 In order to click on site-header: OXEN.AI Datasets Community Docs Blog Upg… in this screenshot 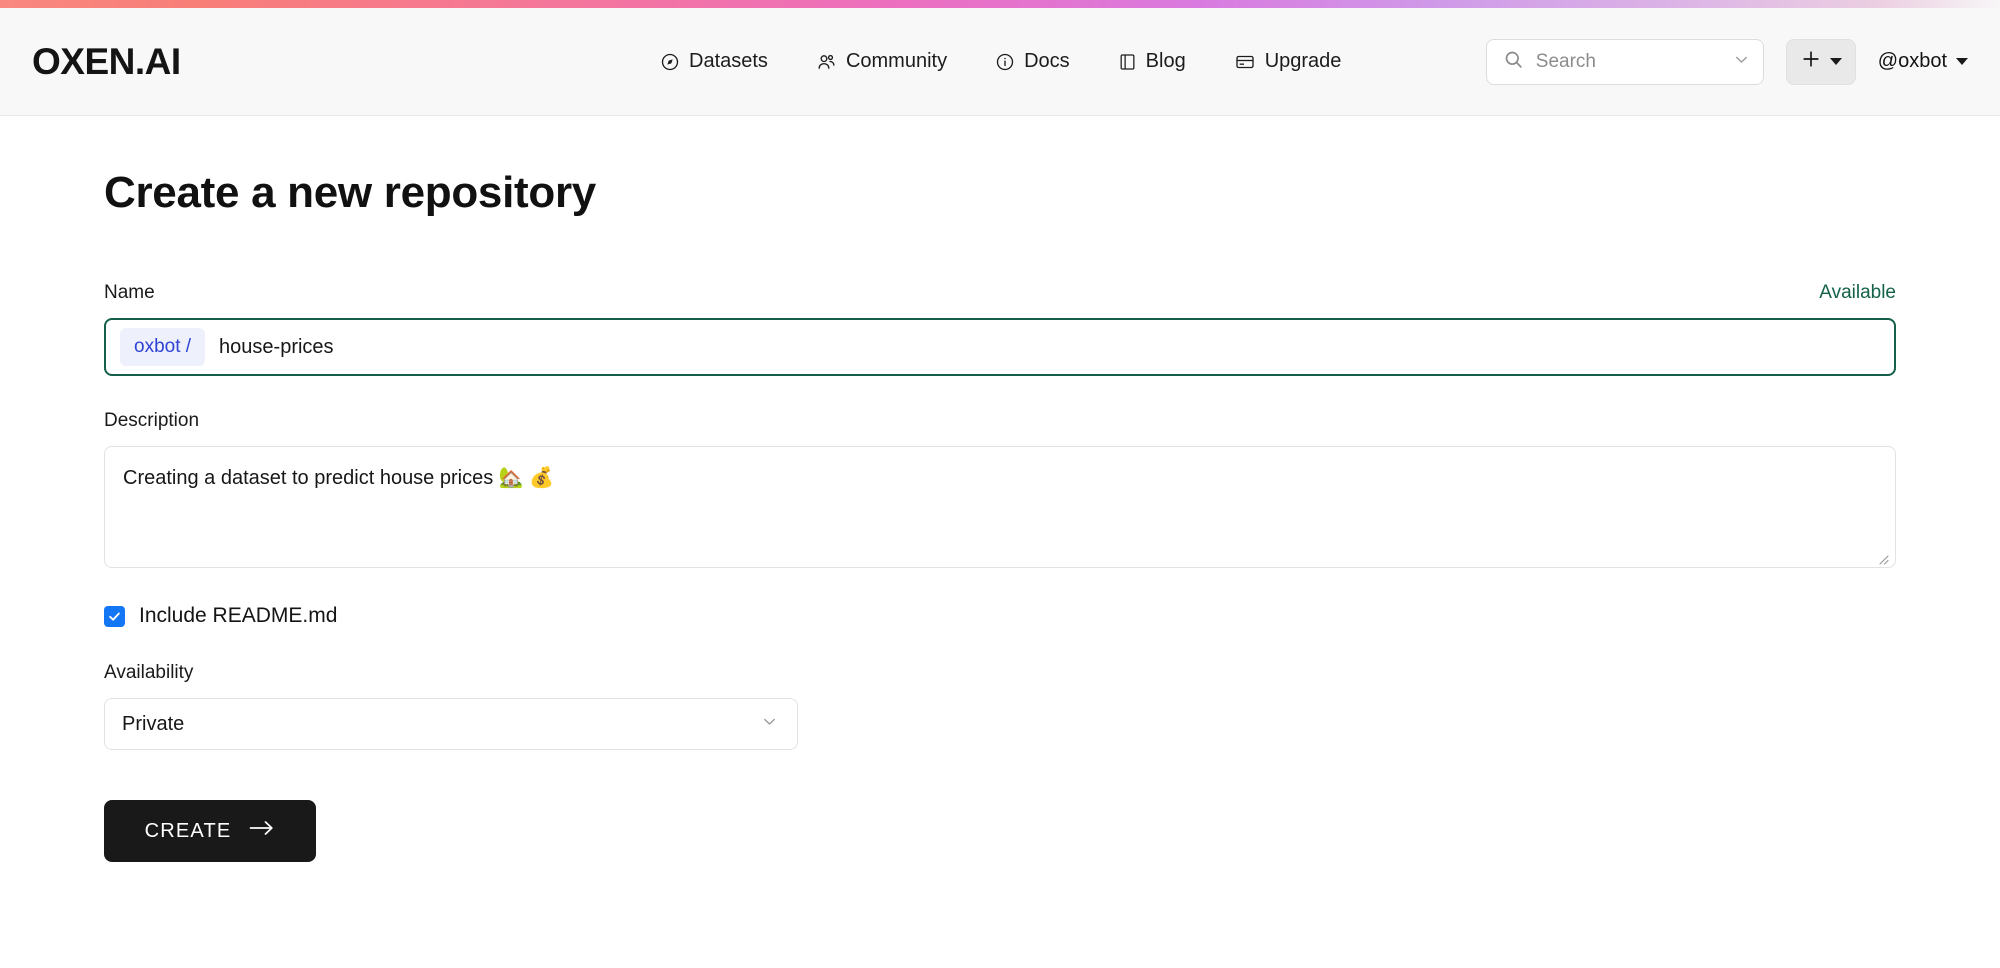, I will do `click(1000, 62)`.